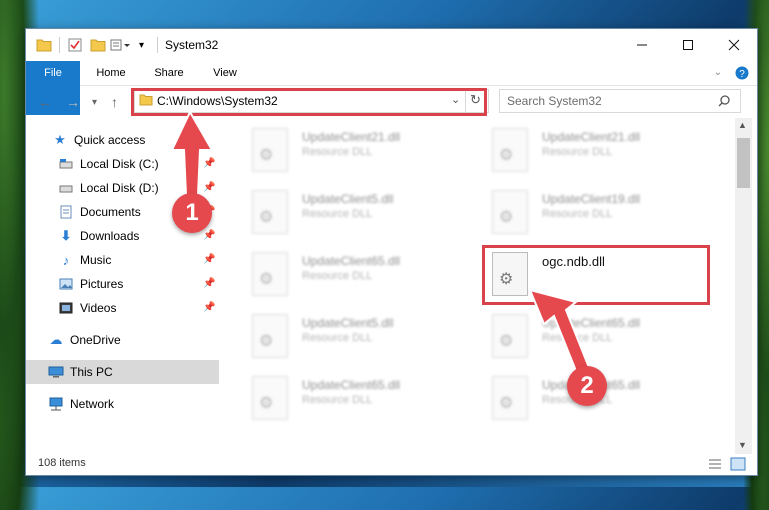 The height and width of the screenshot is (510, 769). I want to click on arrow-up-left-icon, so click(560, 333).